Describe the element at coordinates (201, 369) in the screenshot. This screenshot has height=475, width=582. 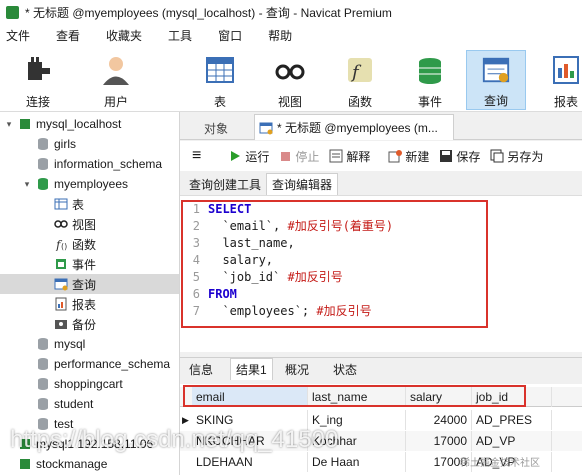
I see `tab-info: 信息` at that location.